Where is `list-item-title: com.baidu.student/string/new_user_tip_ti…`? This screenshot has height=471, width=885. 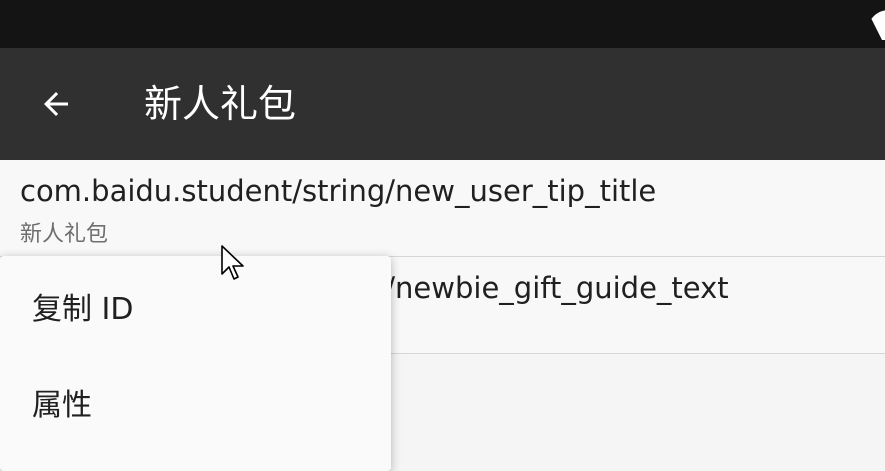
list-item-title: com.baidu.student/string/new_user_tip_ti… is located at coordinates (338, 191).